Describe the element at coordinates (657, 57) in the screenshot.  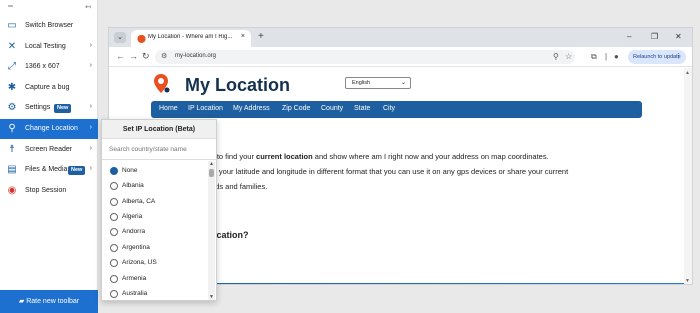
I see `relaunch-button: Relaunch to update ⋮` at that location.